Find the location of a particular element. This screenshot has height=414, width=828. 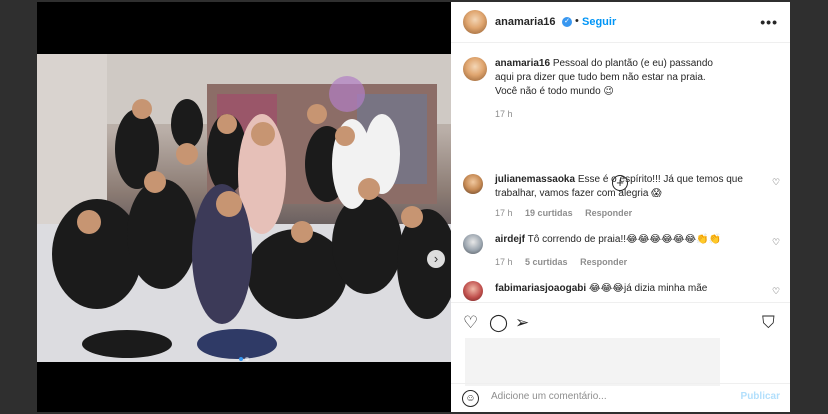

add-comment-bar: ☺ Publicar is located at coordinates (620, 398).